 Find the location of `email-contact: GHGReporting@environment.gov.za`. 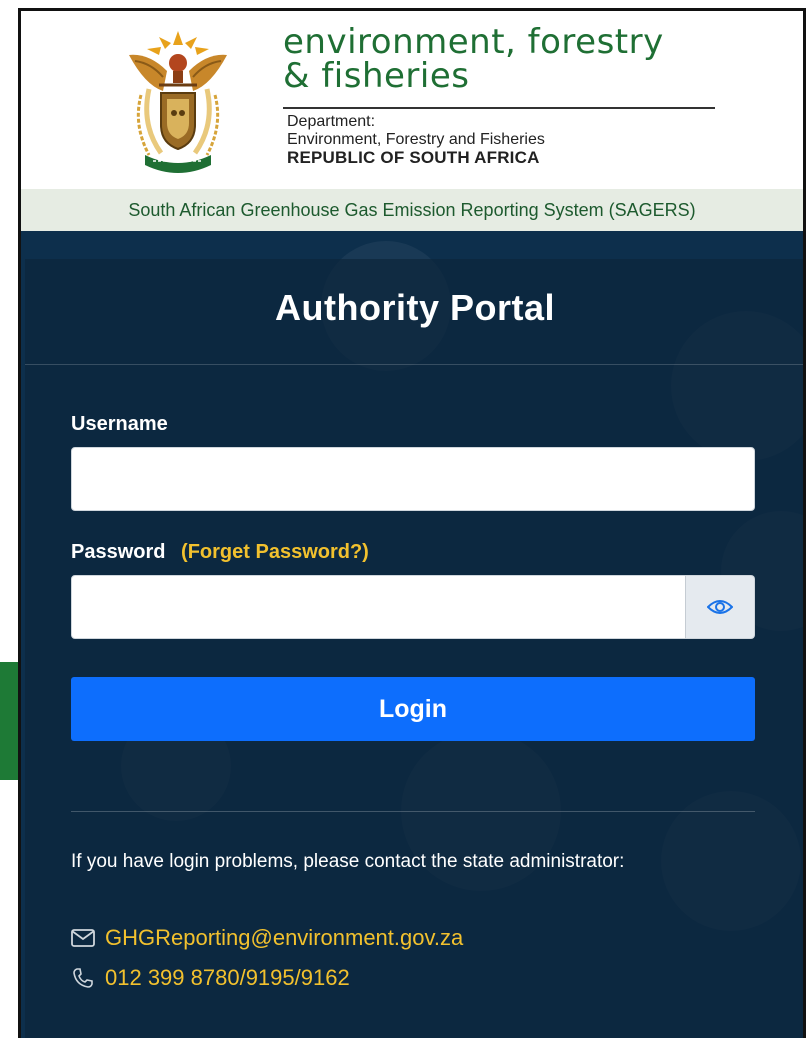

email-contact: GHGReporting@environment.gov.za is located at coordinates (267, 938).